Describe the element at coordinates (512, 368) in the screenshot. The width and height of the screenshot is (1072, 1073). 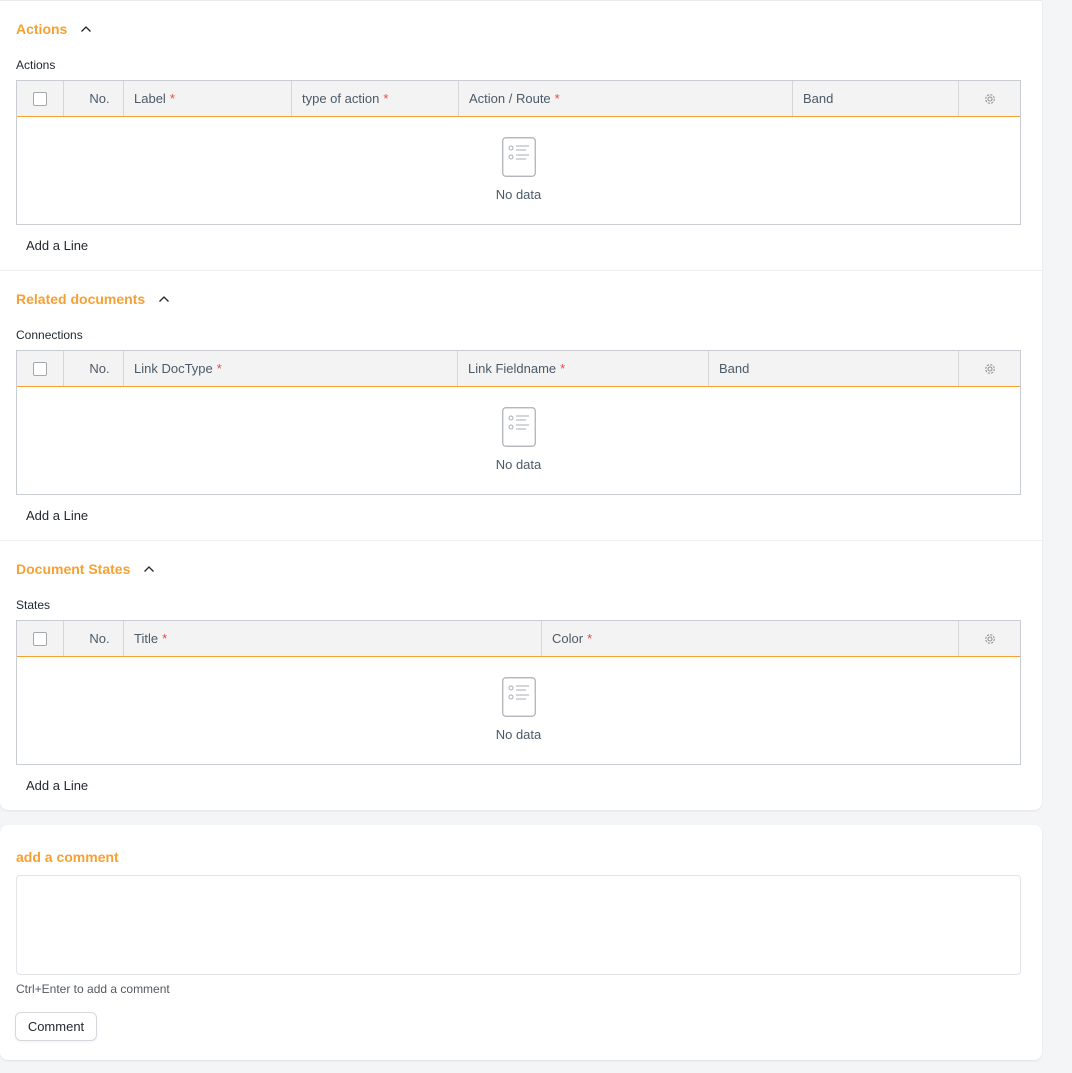
I see `column-label-text: Link Fieldname` at that location.